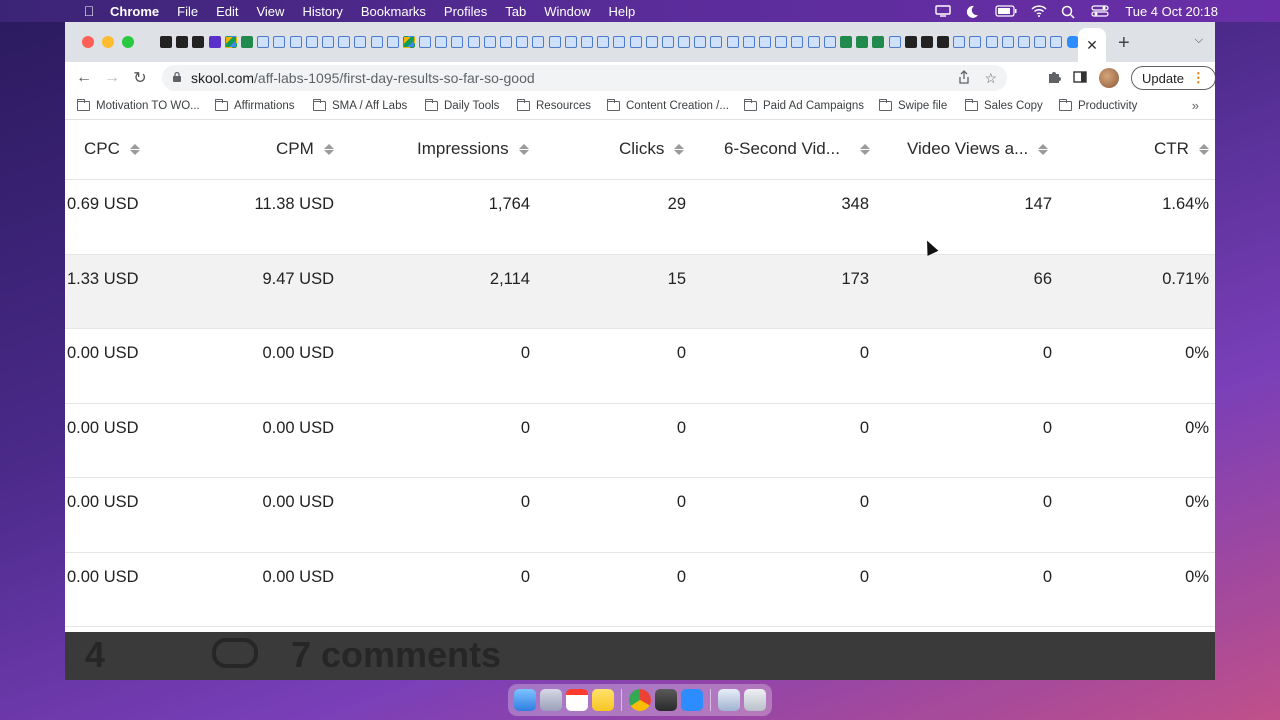 This screenshot has width=1280, height=720. I want to click on share-icon, so click(964, 78).